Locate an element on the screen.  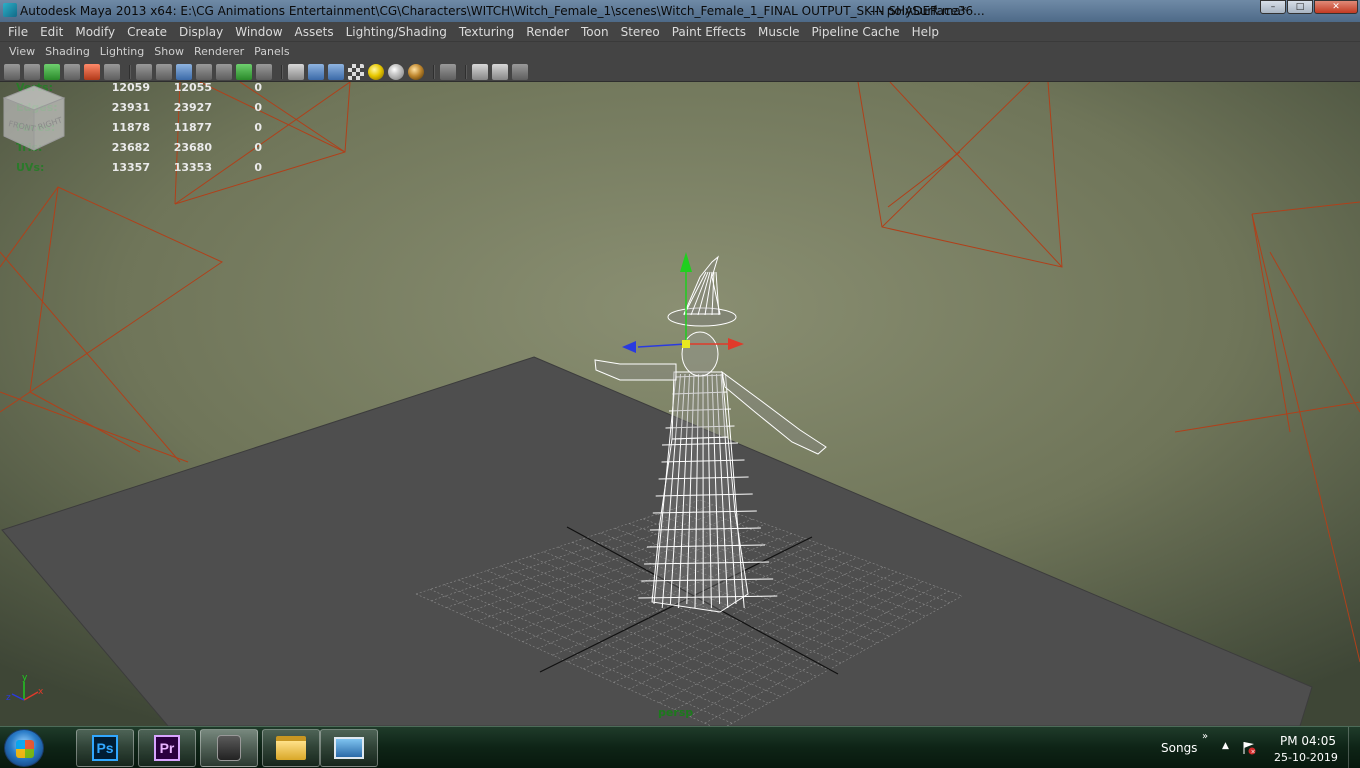
safe-action-icon is located at coordinates (244, 71).